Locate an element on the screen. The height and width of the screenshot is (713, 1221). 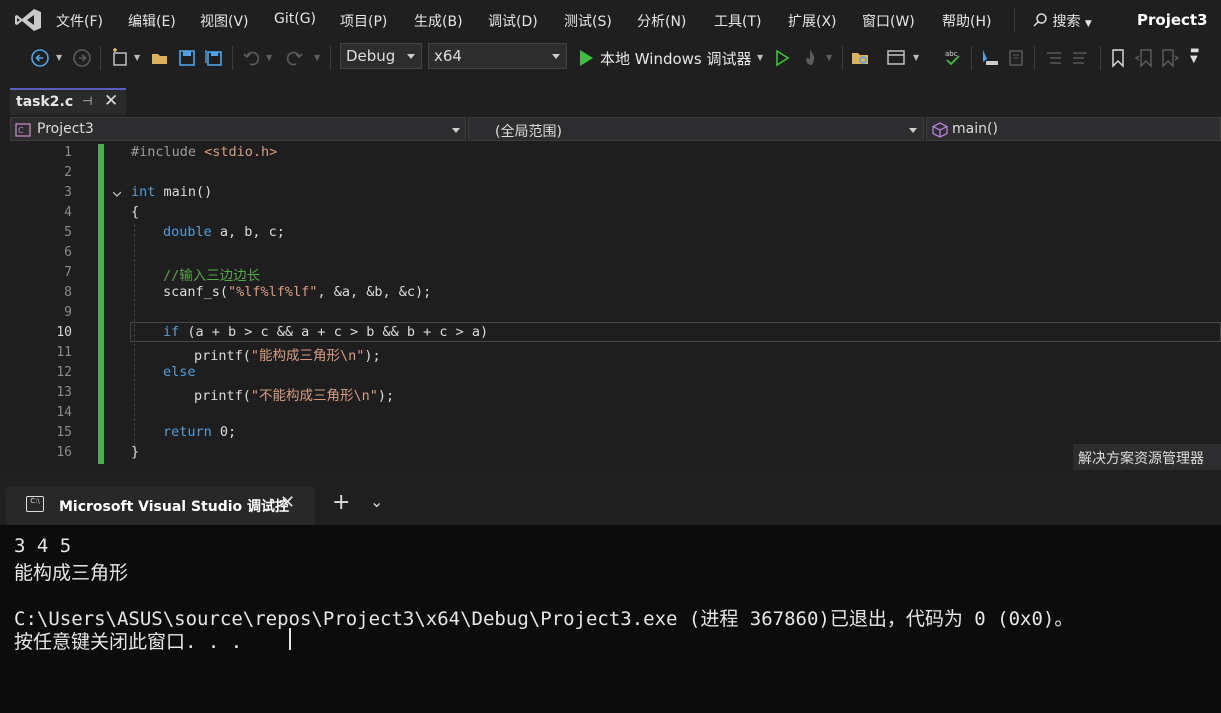
hot-reload-icon is located at coordinates (810, 58).